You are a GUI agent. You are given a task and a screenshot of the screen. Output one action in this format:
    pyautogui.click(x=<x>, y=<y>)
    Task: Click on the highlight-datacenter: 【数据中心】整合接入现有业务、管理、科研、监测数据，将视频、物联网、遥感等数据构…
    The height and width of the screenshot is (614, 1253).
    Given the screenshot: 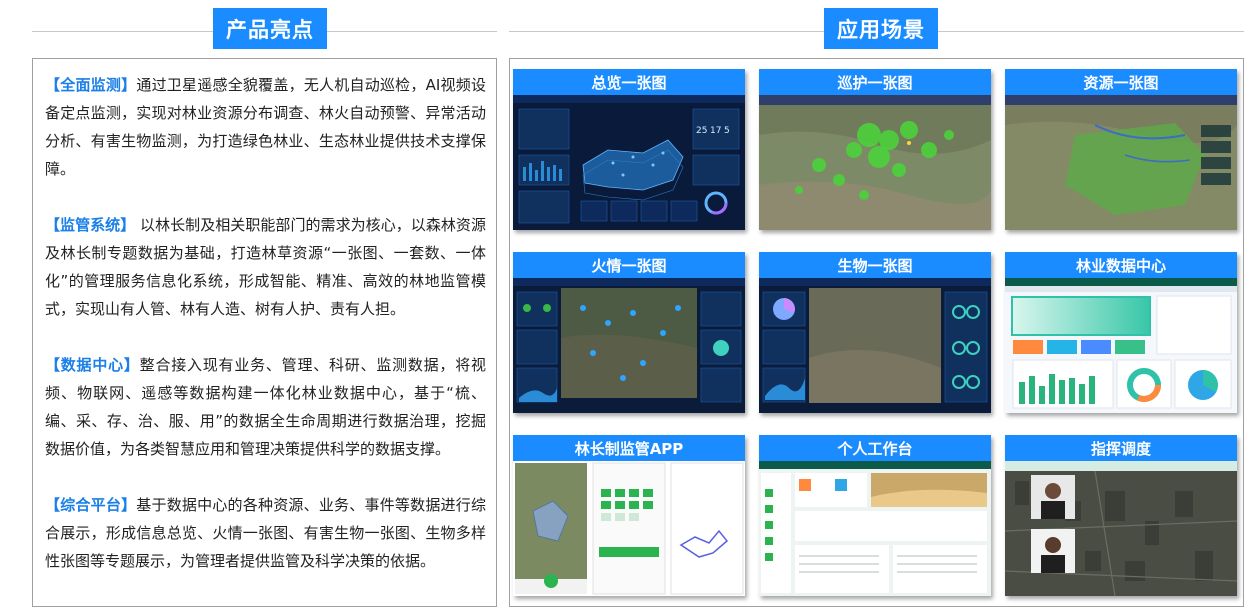 What is the action you would take?
    pyautogui.click(x=265, y=407)
    